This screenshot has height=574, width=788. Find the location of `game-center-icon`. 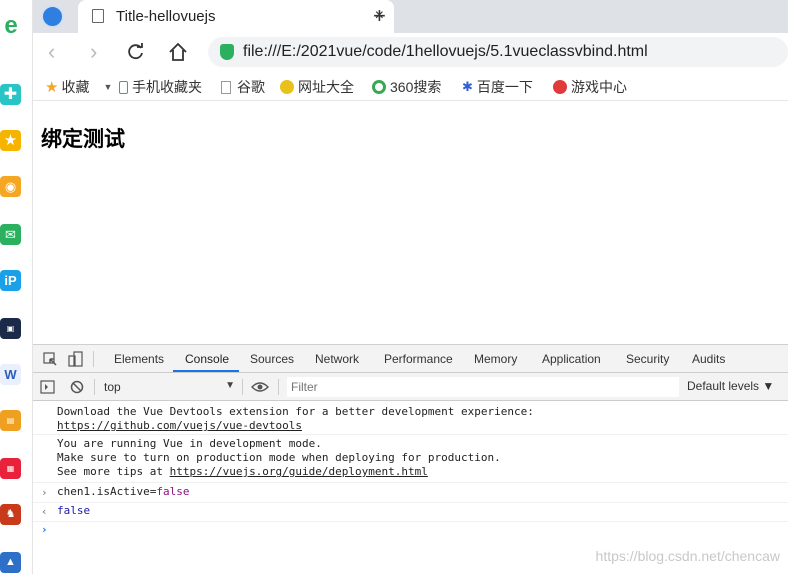

game-center-icon is located at coordinates (560, 87).